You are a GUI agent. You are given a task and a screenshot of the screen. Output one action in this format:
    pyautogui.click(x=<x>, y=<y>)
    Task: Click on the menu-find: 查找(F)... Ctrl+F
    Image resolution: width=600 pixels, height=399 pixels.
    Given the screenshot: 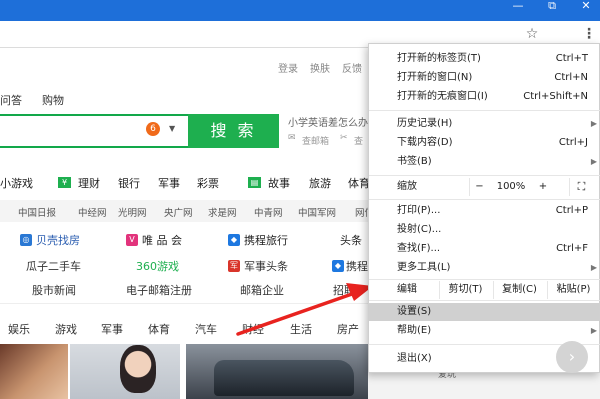 What is the action you would take?
    pyautogui.click(x=484, y=249)
    